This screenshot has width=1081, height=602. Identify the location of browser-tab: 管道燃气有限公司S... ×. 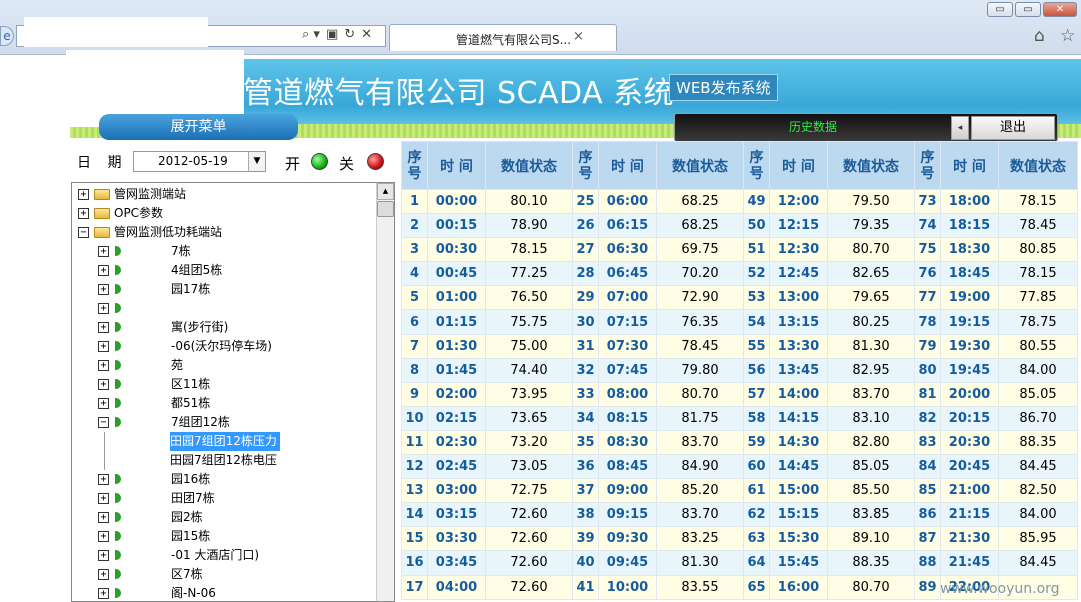
(503, 37).